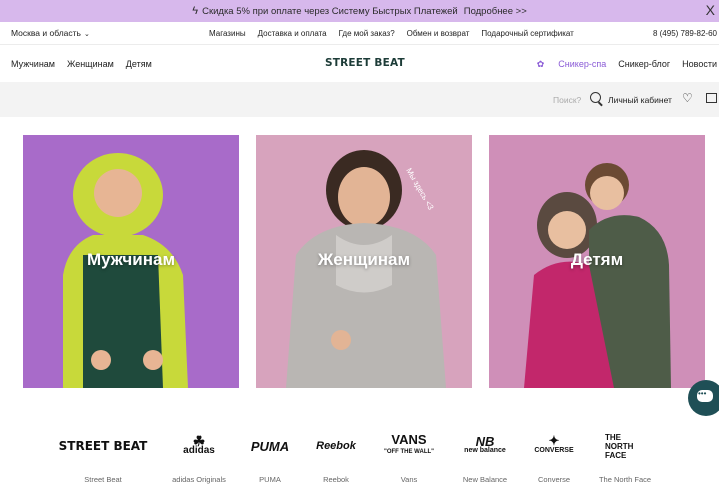 The width and height of the screenshot is (719, 491). What do you see at coordinates (527, 33) in the screenshot?
I see `link-gift-card: Подарочный сертификат` at bounding box center [527, 33].